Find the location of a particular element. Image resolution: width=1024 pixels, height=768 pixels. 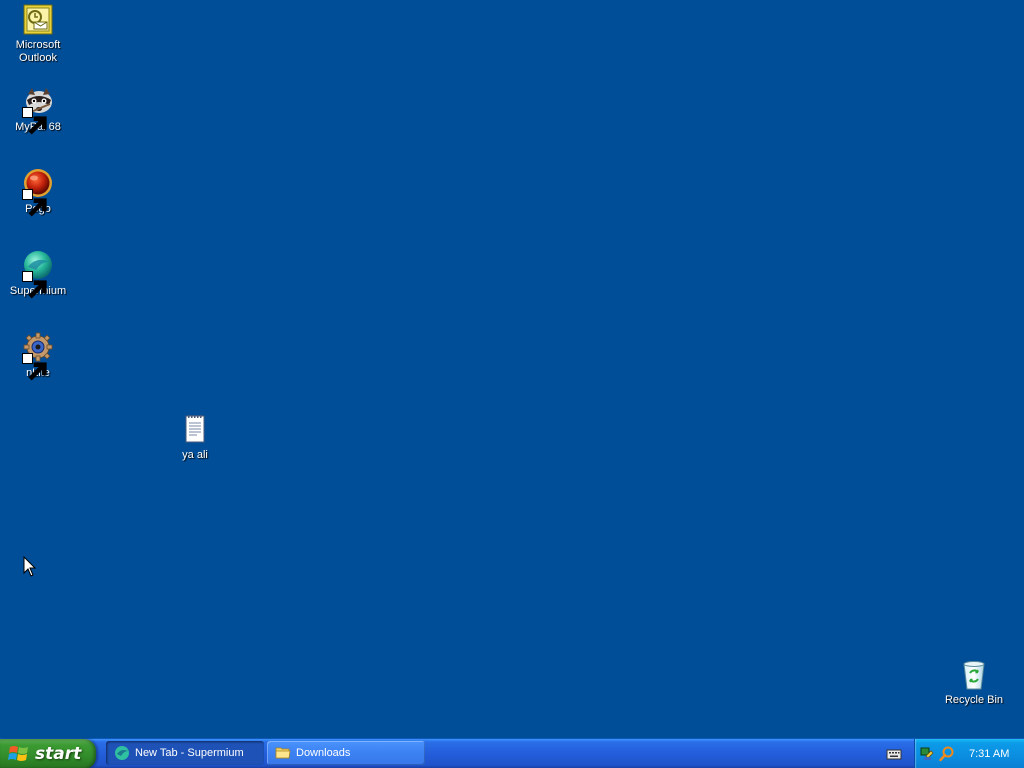

desktop-icon-nlite: nLite is located at coordinates (38, 356).